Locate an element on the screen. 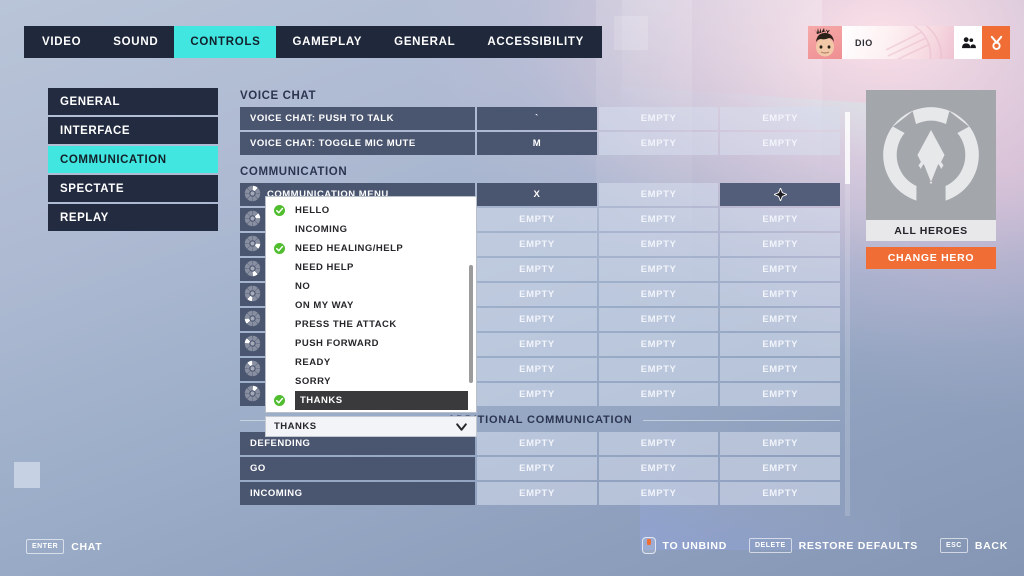 The width and height of the screenshot is (1024, 576). key-bind-cell-1: X is located at coordinates (537, 194).